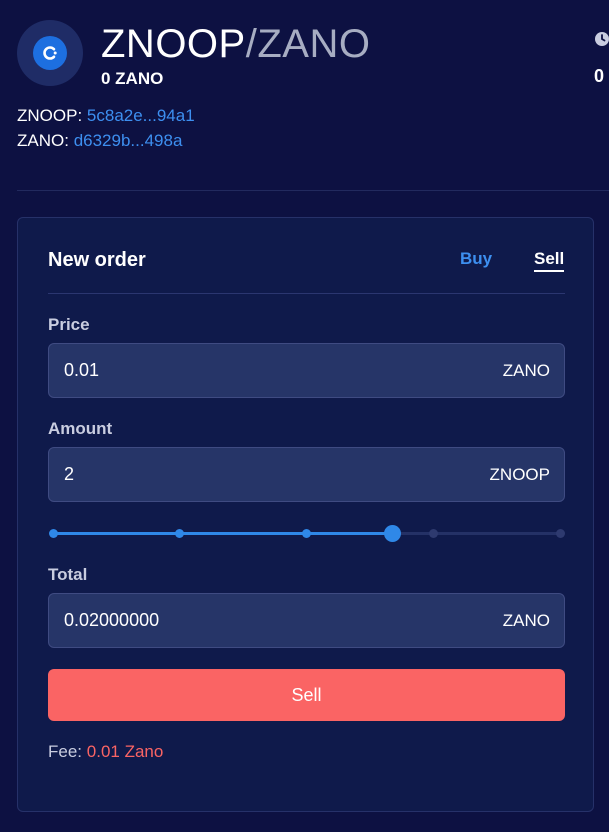 The image size is (609, 832). Describe the element at coordinates (519, 474) in the screenshot. I see `amount-unit: ZNOOP` at that location.